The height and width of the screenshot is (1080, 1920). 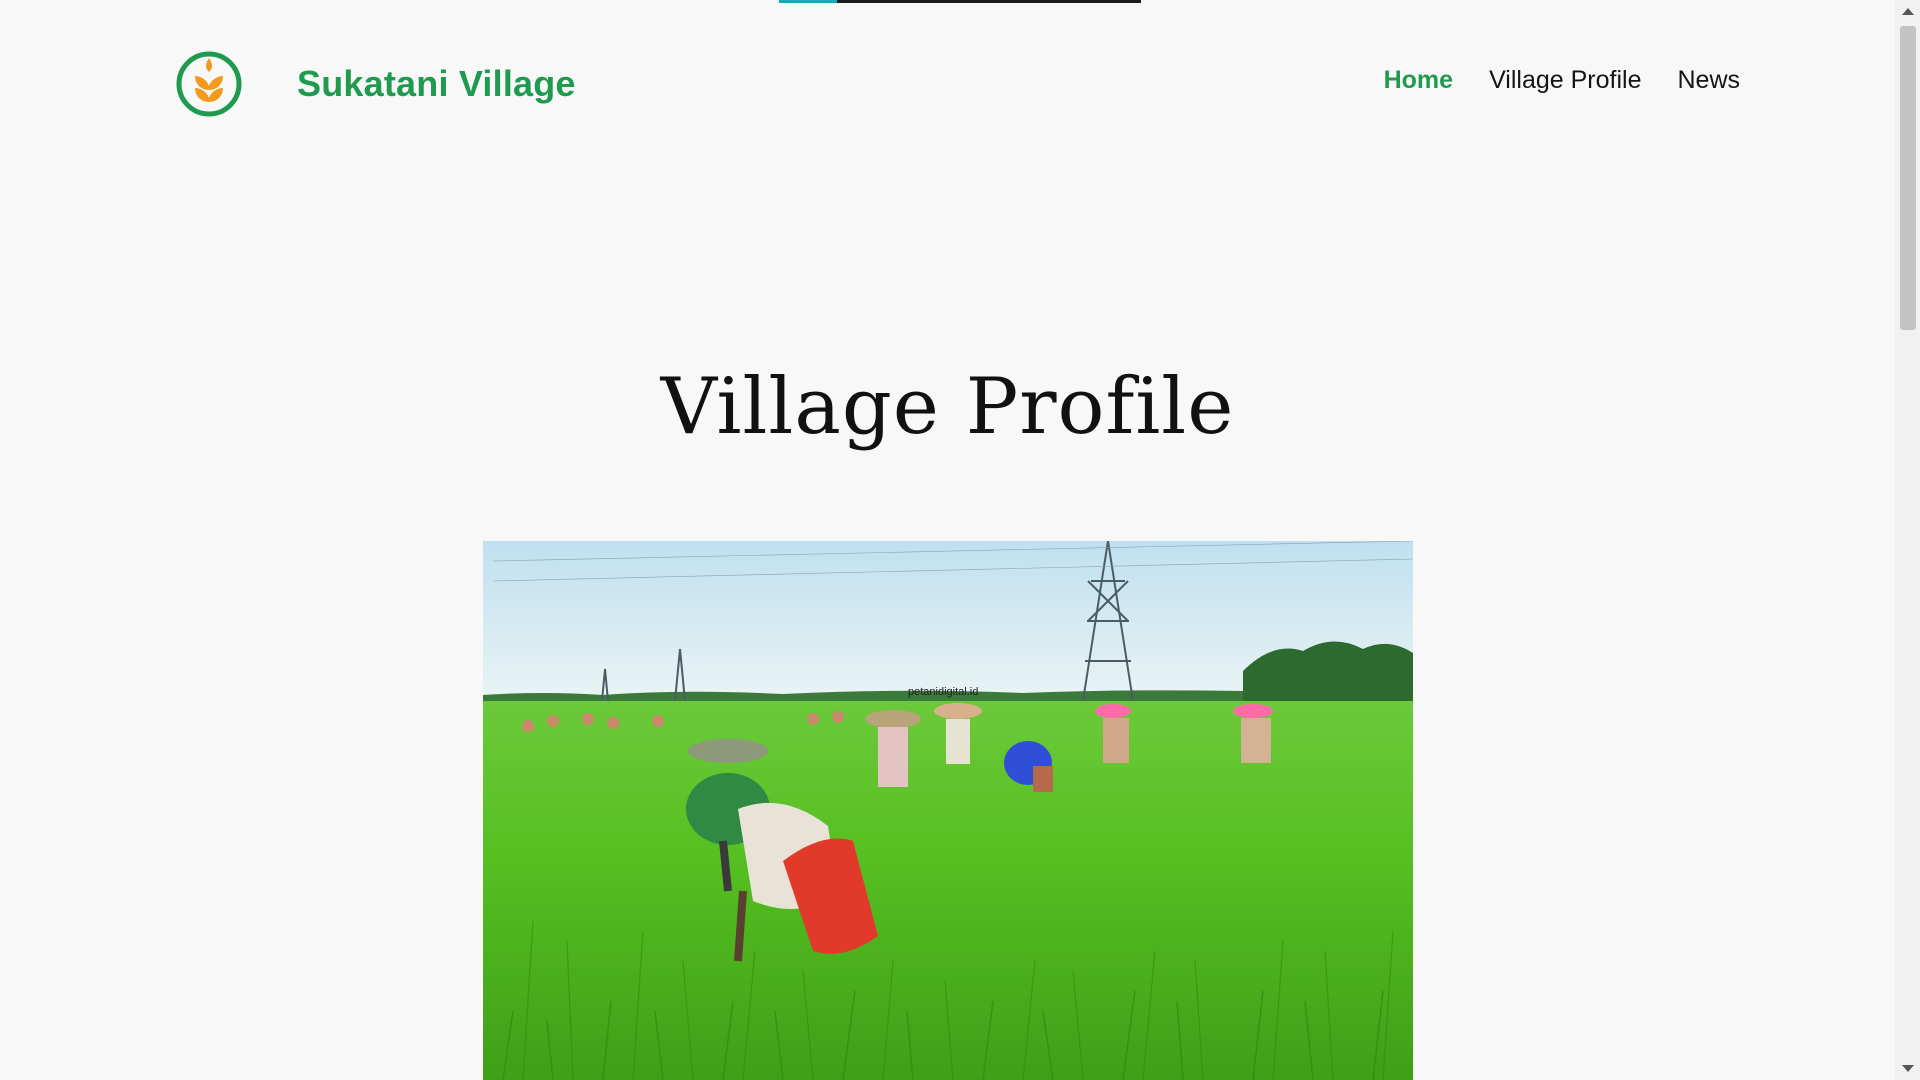 I want to click on scroll-up-arrow-icon, so click(x=1908, y=11).